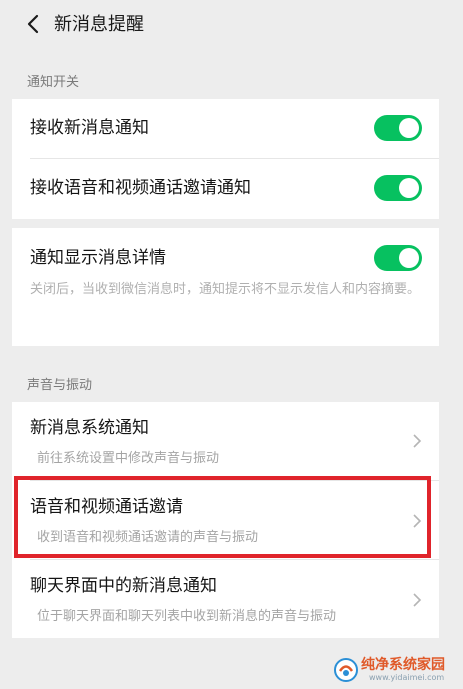 This screenshot has width=463, height=689. I want to click on watermark: 纯净系统家园 www.yidaimei.com, so click(393, 670).